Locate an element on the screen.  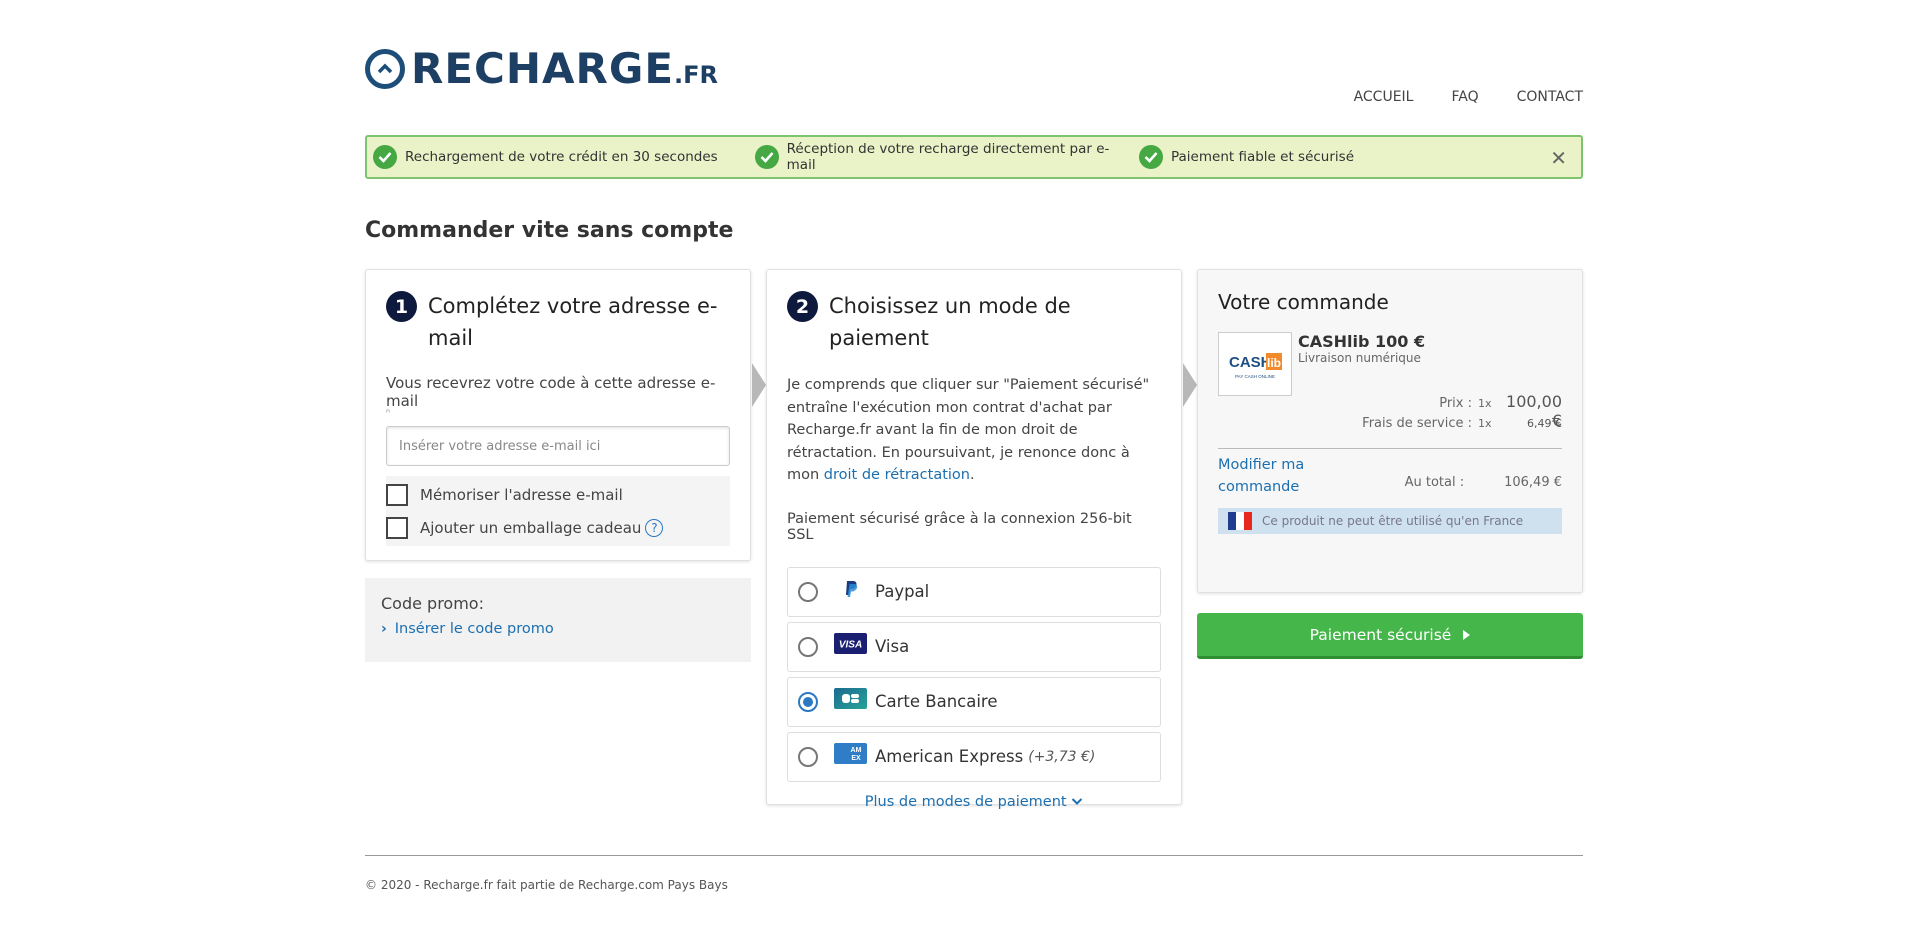
gift-wrap-label: Ajouter un emballage cadeau is located at coordinates (531, 527).